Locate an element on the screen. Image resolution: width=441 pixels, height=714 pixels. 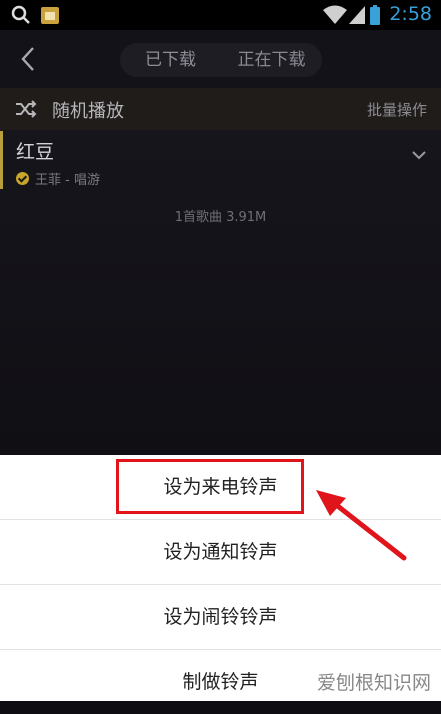
highlight-box is located at coordinates (210, 486).